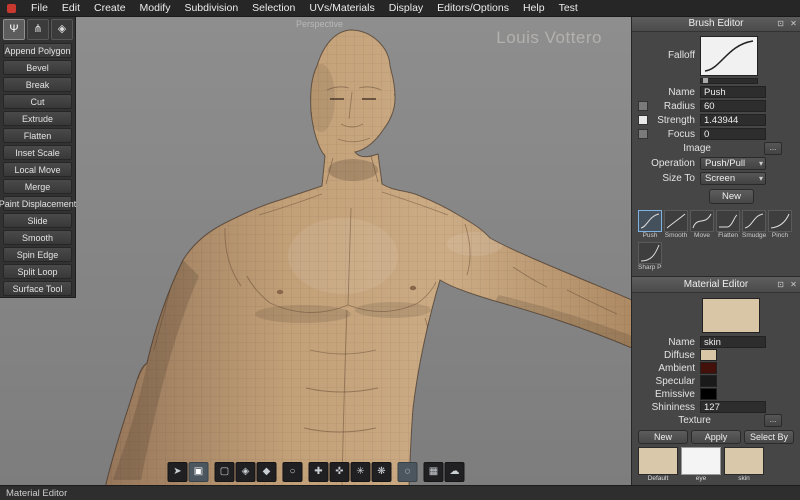  What do you see at coordinates (177, 472) in the screenshot?
I see `select-tool-icon: ➤` at bounding box center [177, 472].